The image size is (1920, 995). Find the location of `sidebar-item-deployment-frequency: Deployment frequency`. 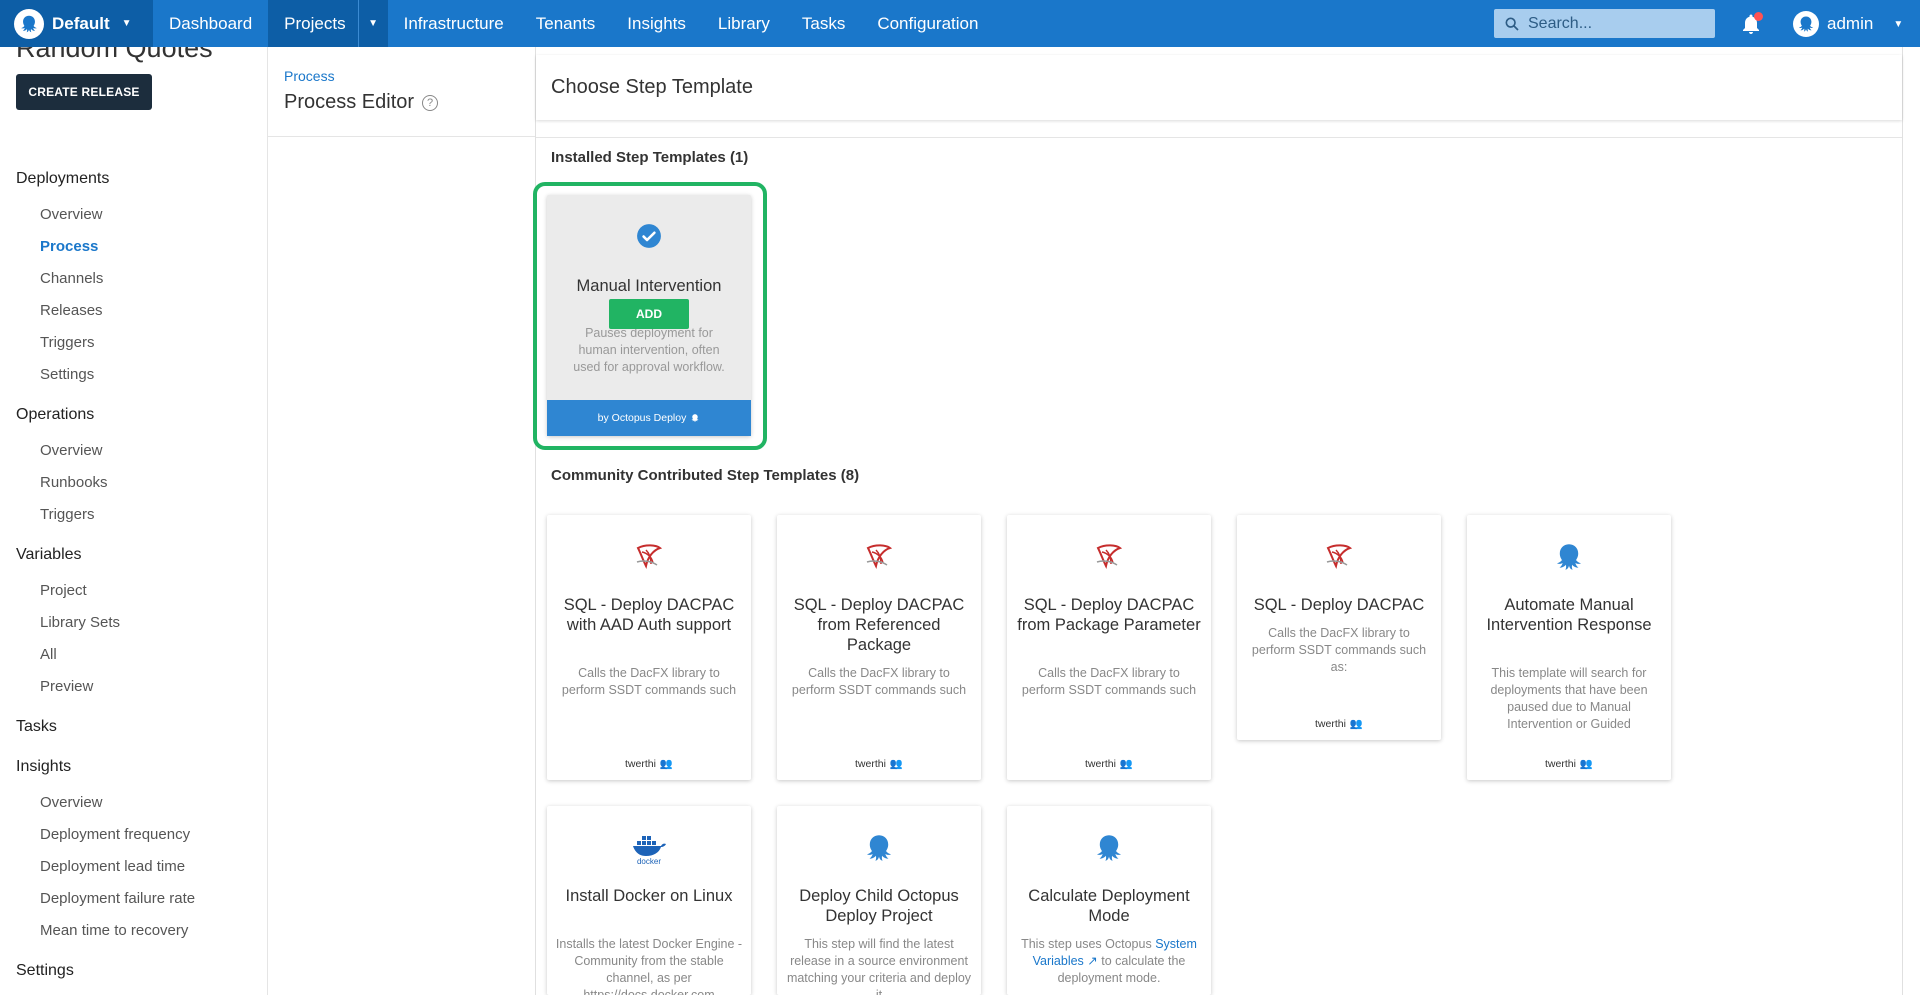

sidebar-item-deployment-frequency: Deployment frequency is located at coordinates (115, 834).